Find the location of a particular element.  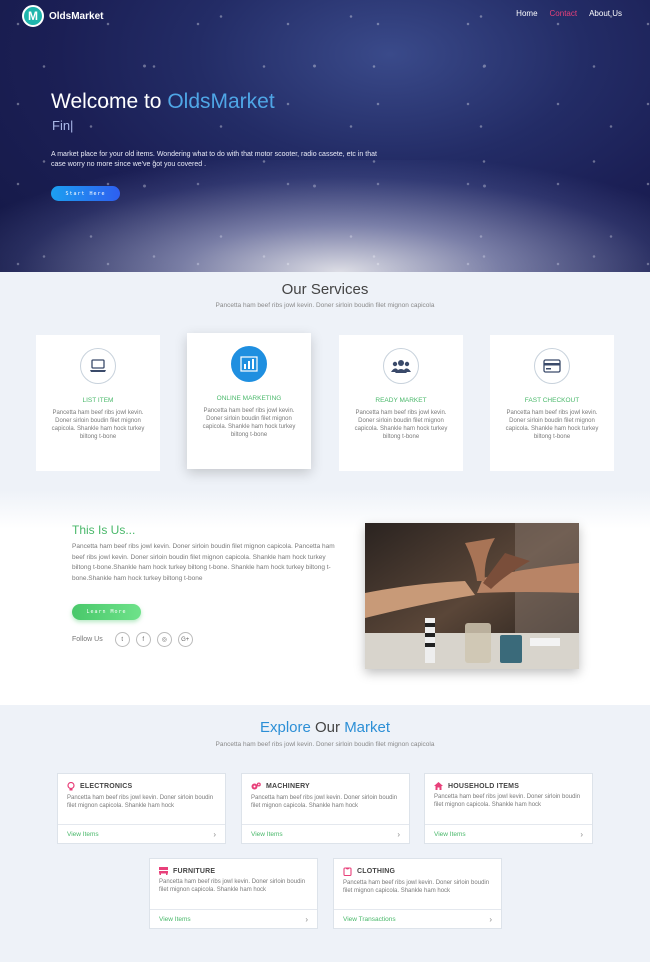

hero-typed-text: Fin| is located at coordinates (63, 125).